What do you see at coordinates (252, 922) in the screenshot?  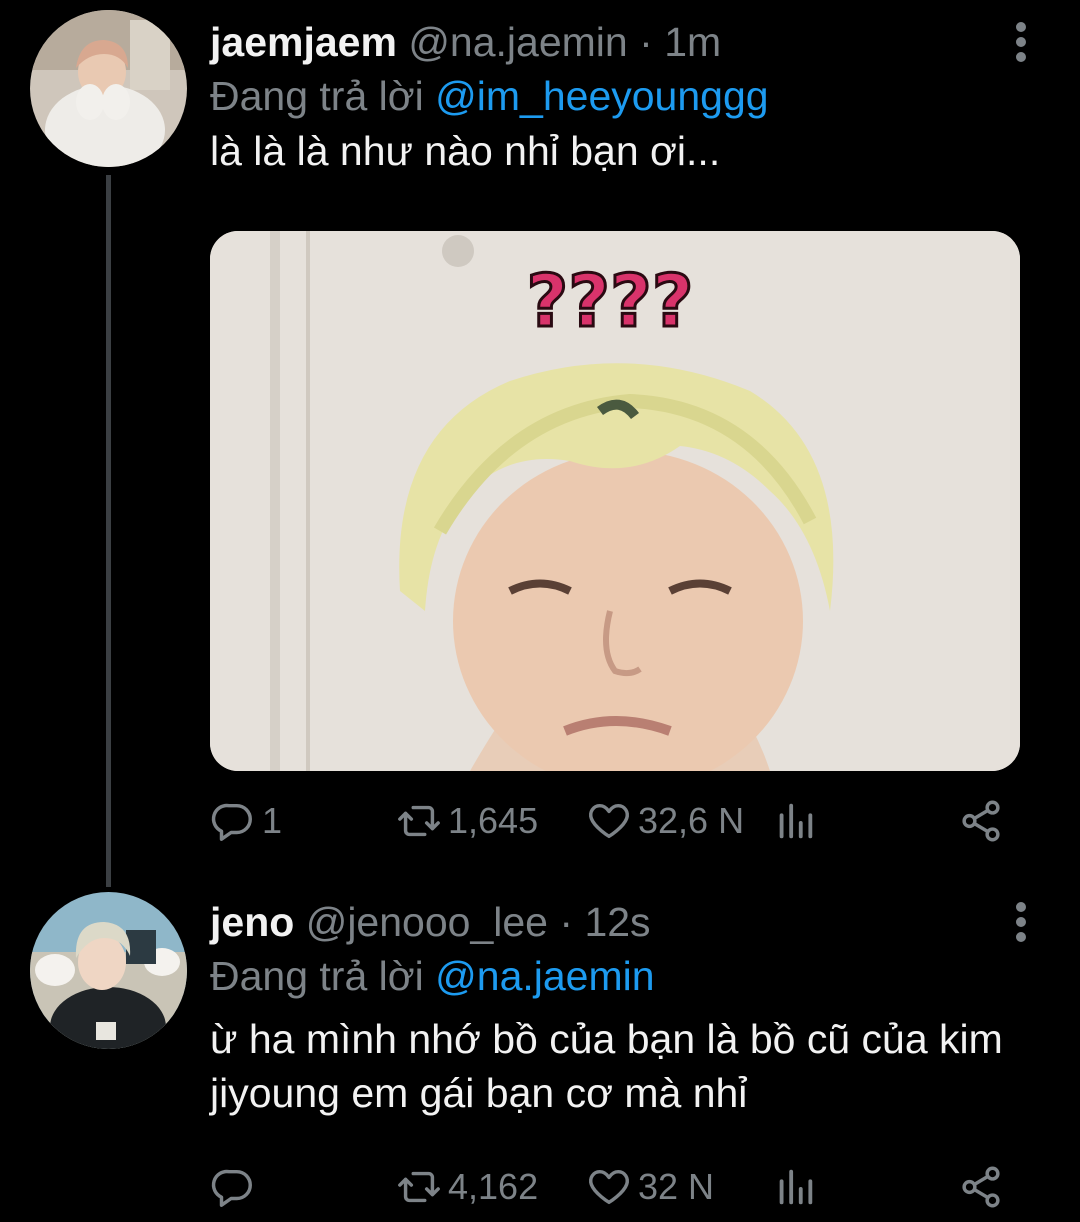 I see `display-name: jeno` at bounding box center [252, 922].